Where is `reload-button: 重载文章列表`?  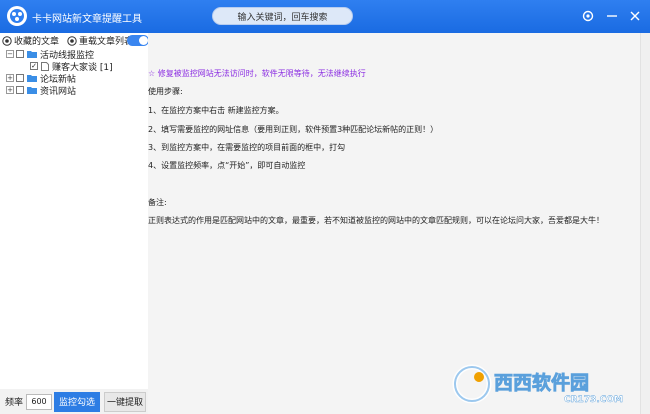 reload-button: 重载文章列表 is located at coordinates (100, 40).